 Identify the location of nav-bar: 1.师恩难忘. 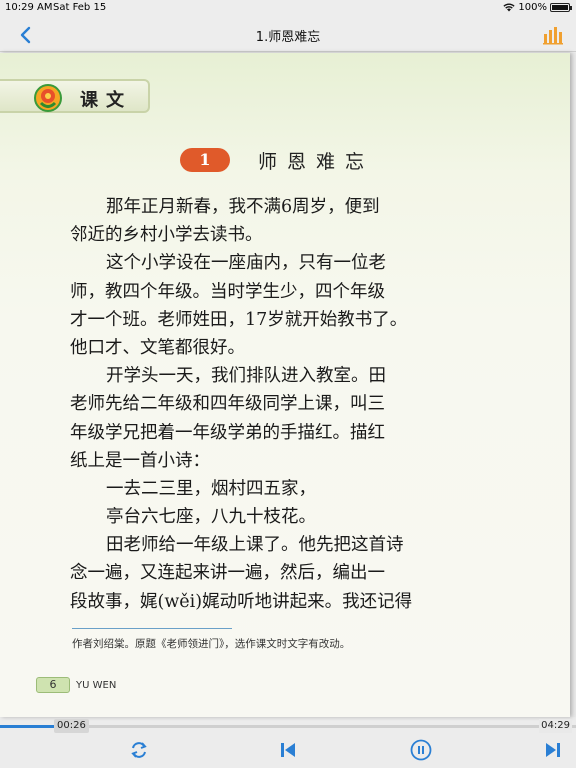
(288, 35).